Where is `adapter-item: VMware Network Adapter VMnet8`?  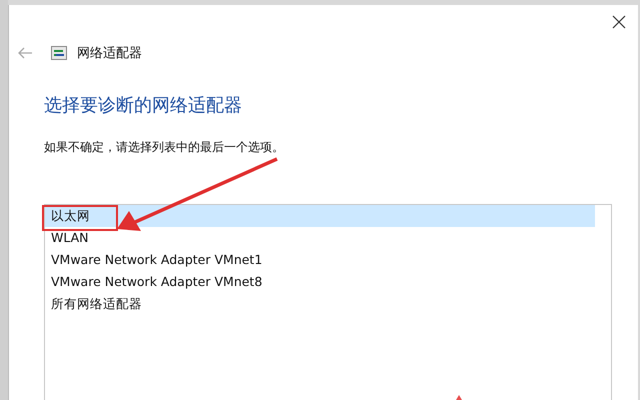 adapter-item: VMware Network Adapter VMnet8 is located at coordinates (320, 282).